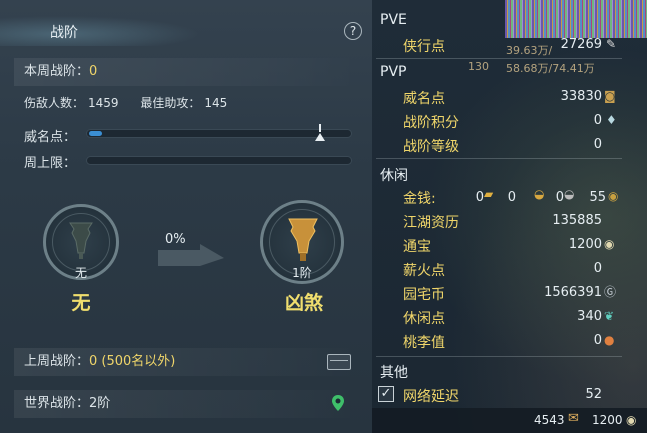  What do you see at coordinates (610, 292) in the screenshot?
I see `mansion-coin-icon: Ⓖ` at bounding box center [610, 292].